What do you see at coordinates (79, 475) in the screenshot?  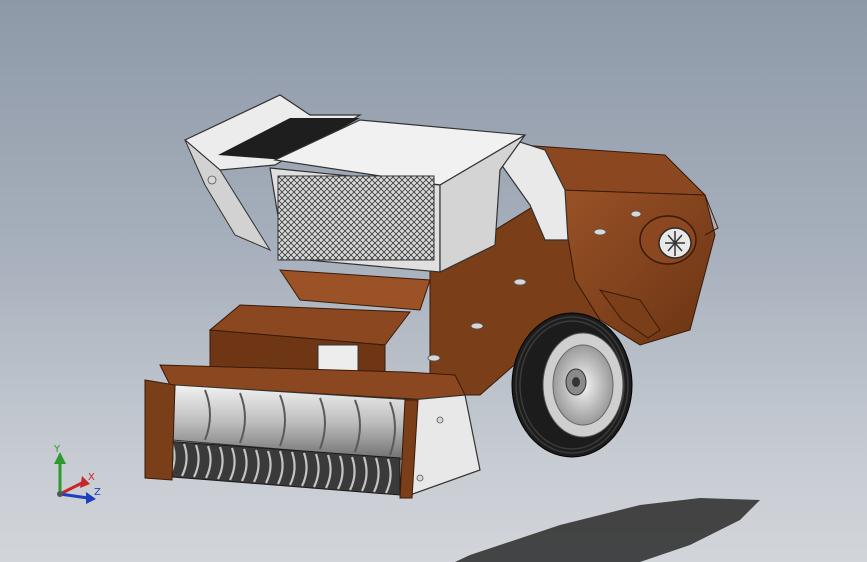 I see `coordinate-triad: Y X Z` at bounding box center [79, 475].